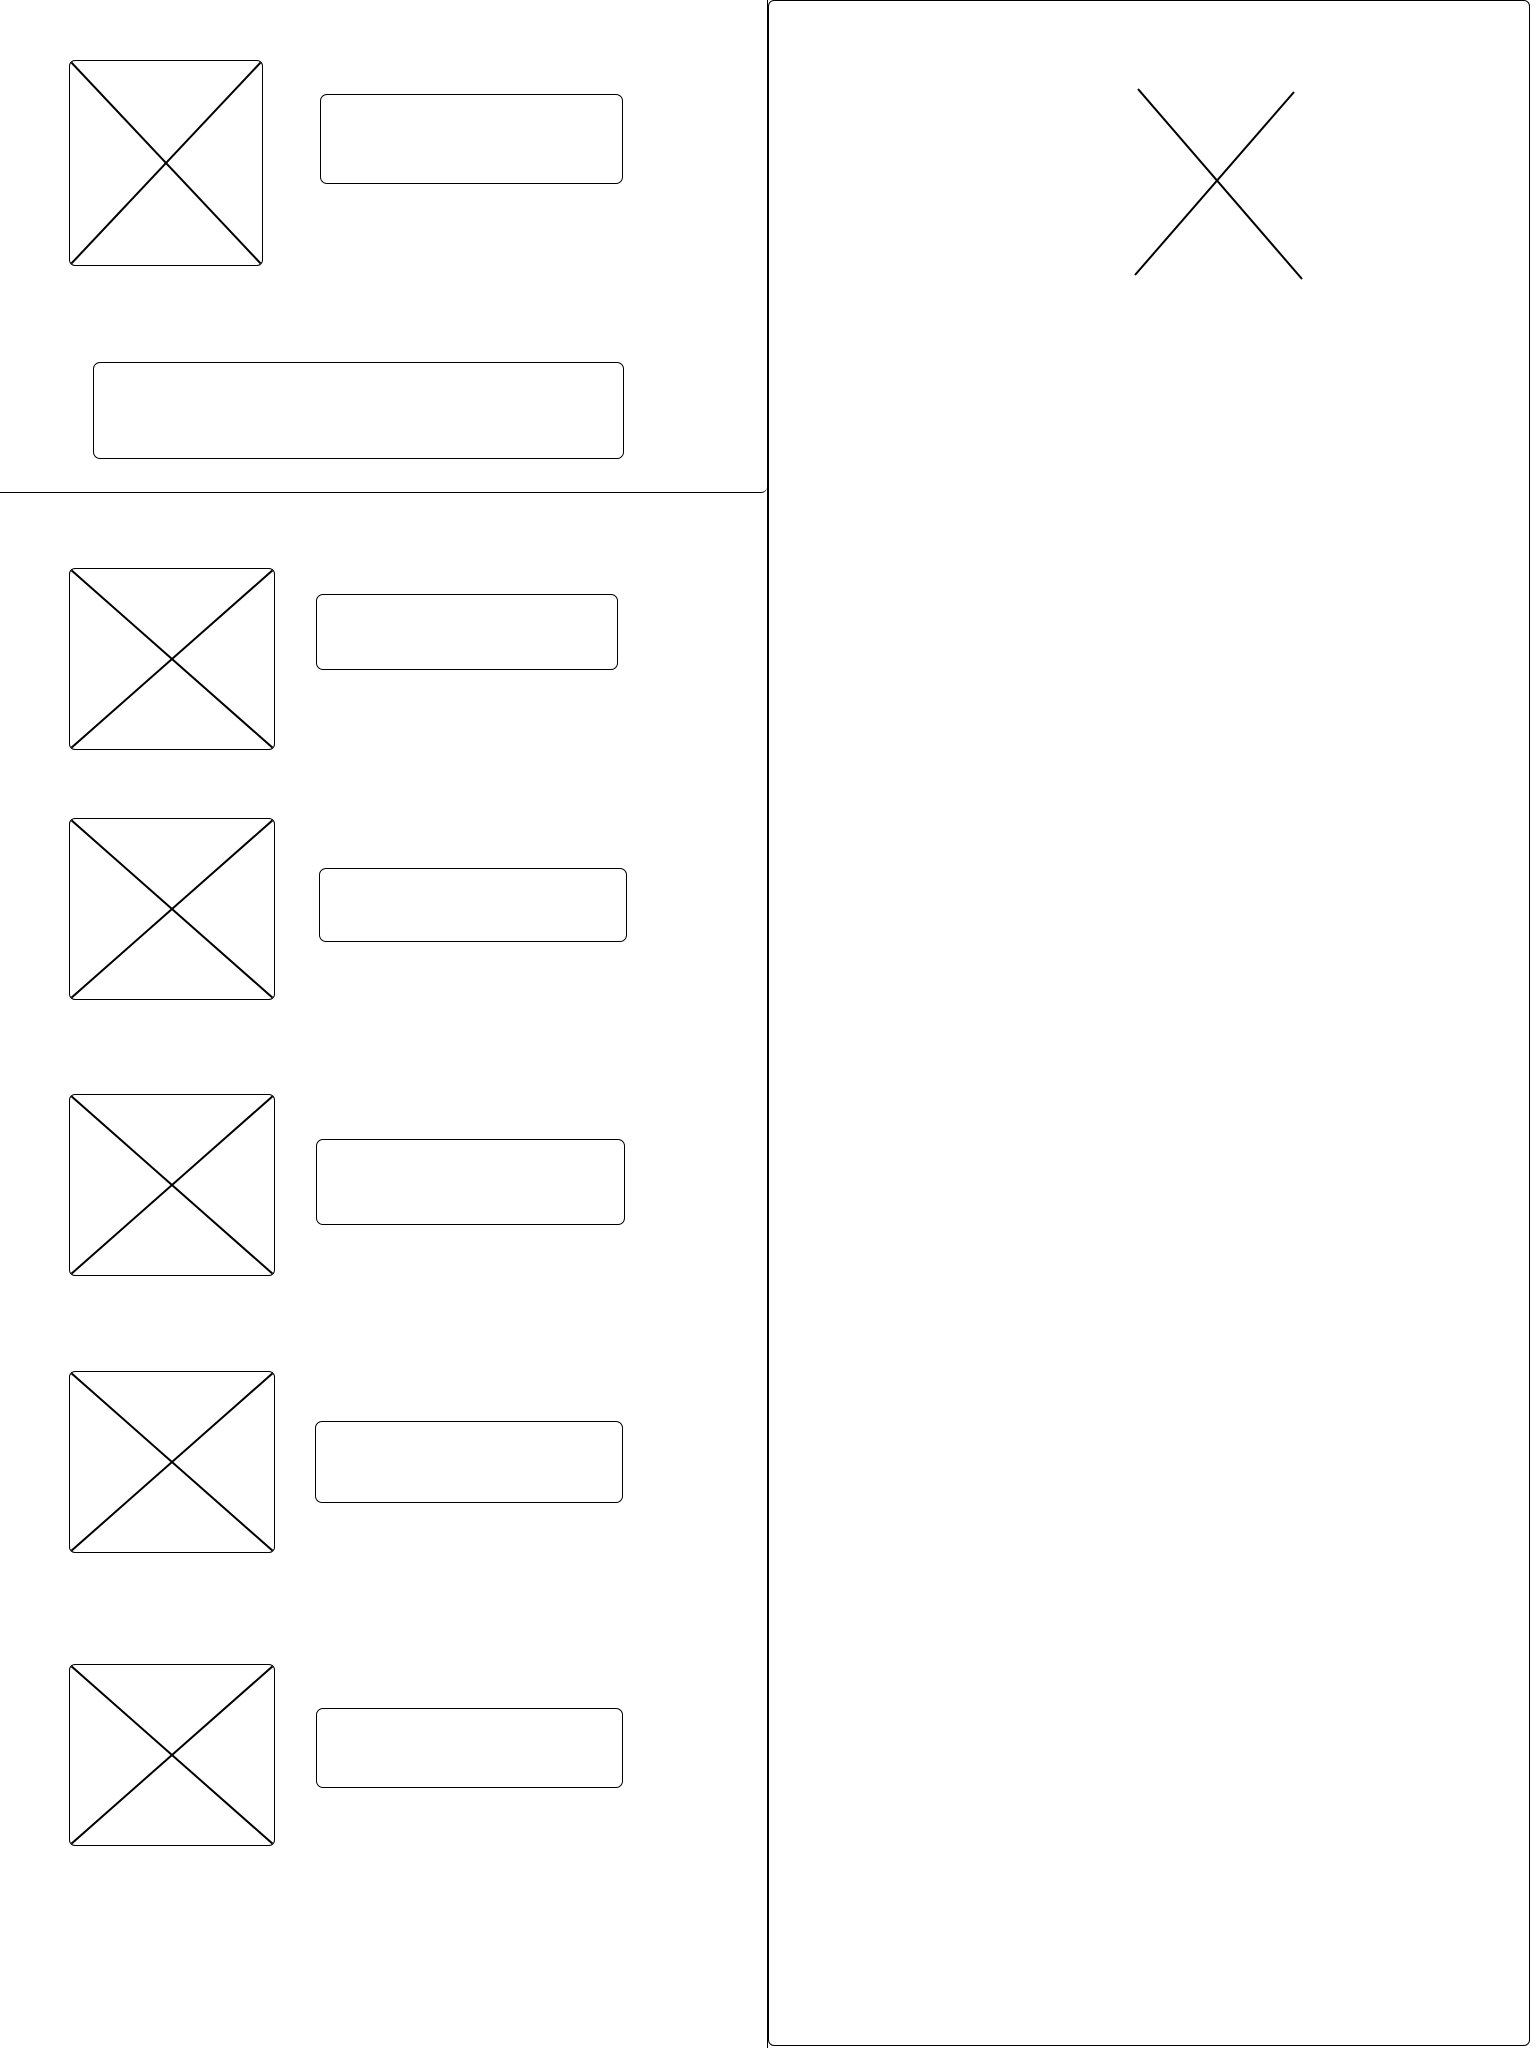 Image resolution: width=1536 pixels, height=2048 pixels. I want to click on header-title-box, so click(471, 139).